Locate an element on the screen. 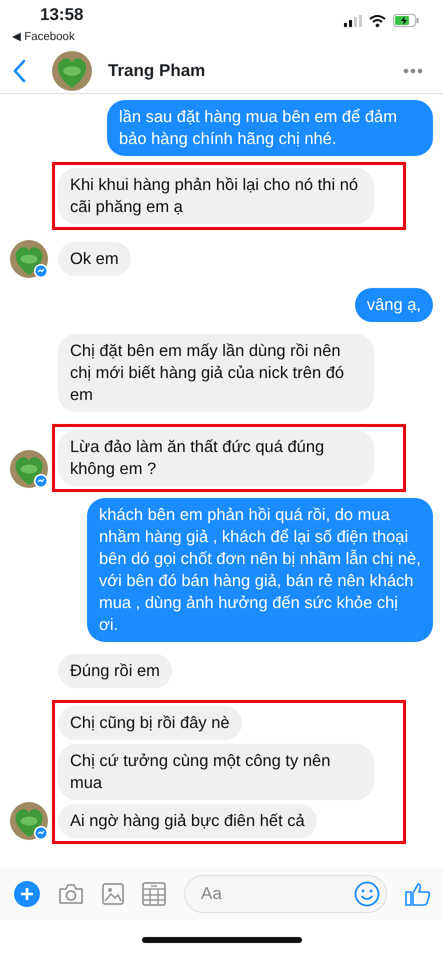  message-bubble: vâng ạ, is located at coordinates (393, 305).